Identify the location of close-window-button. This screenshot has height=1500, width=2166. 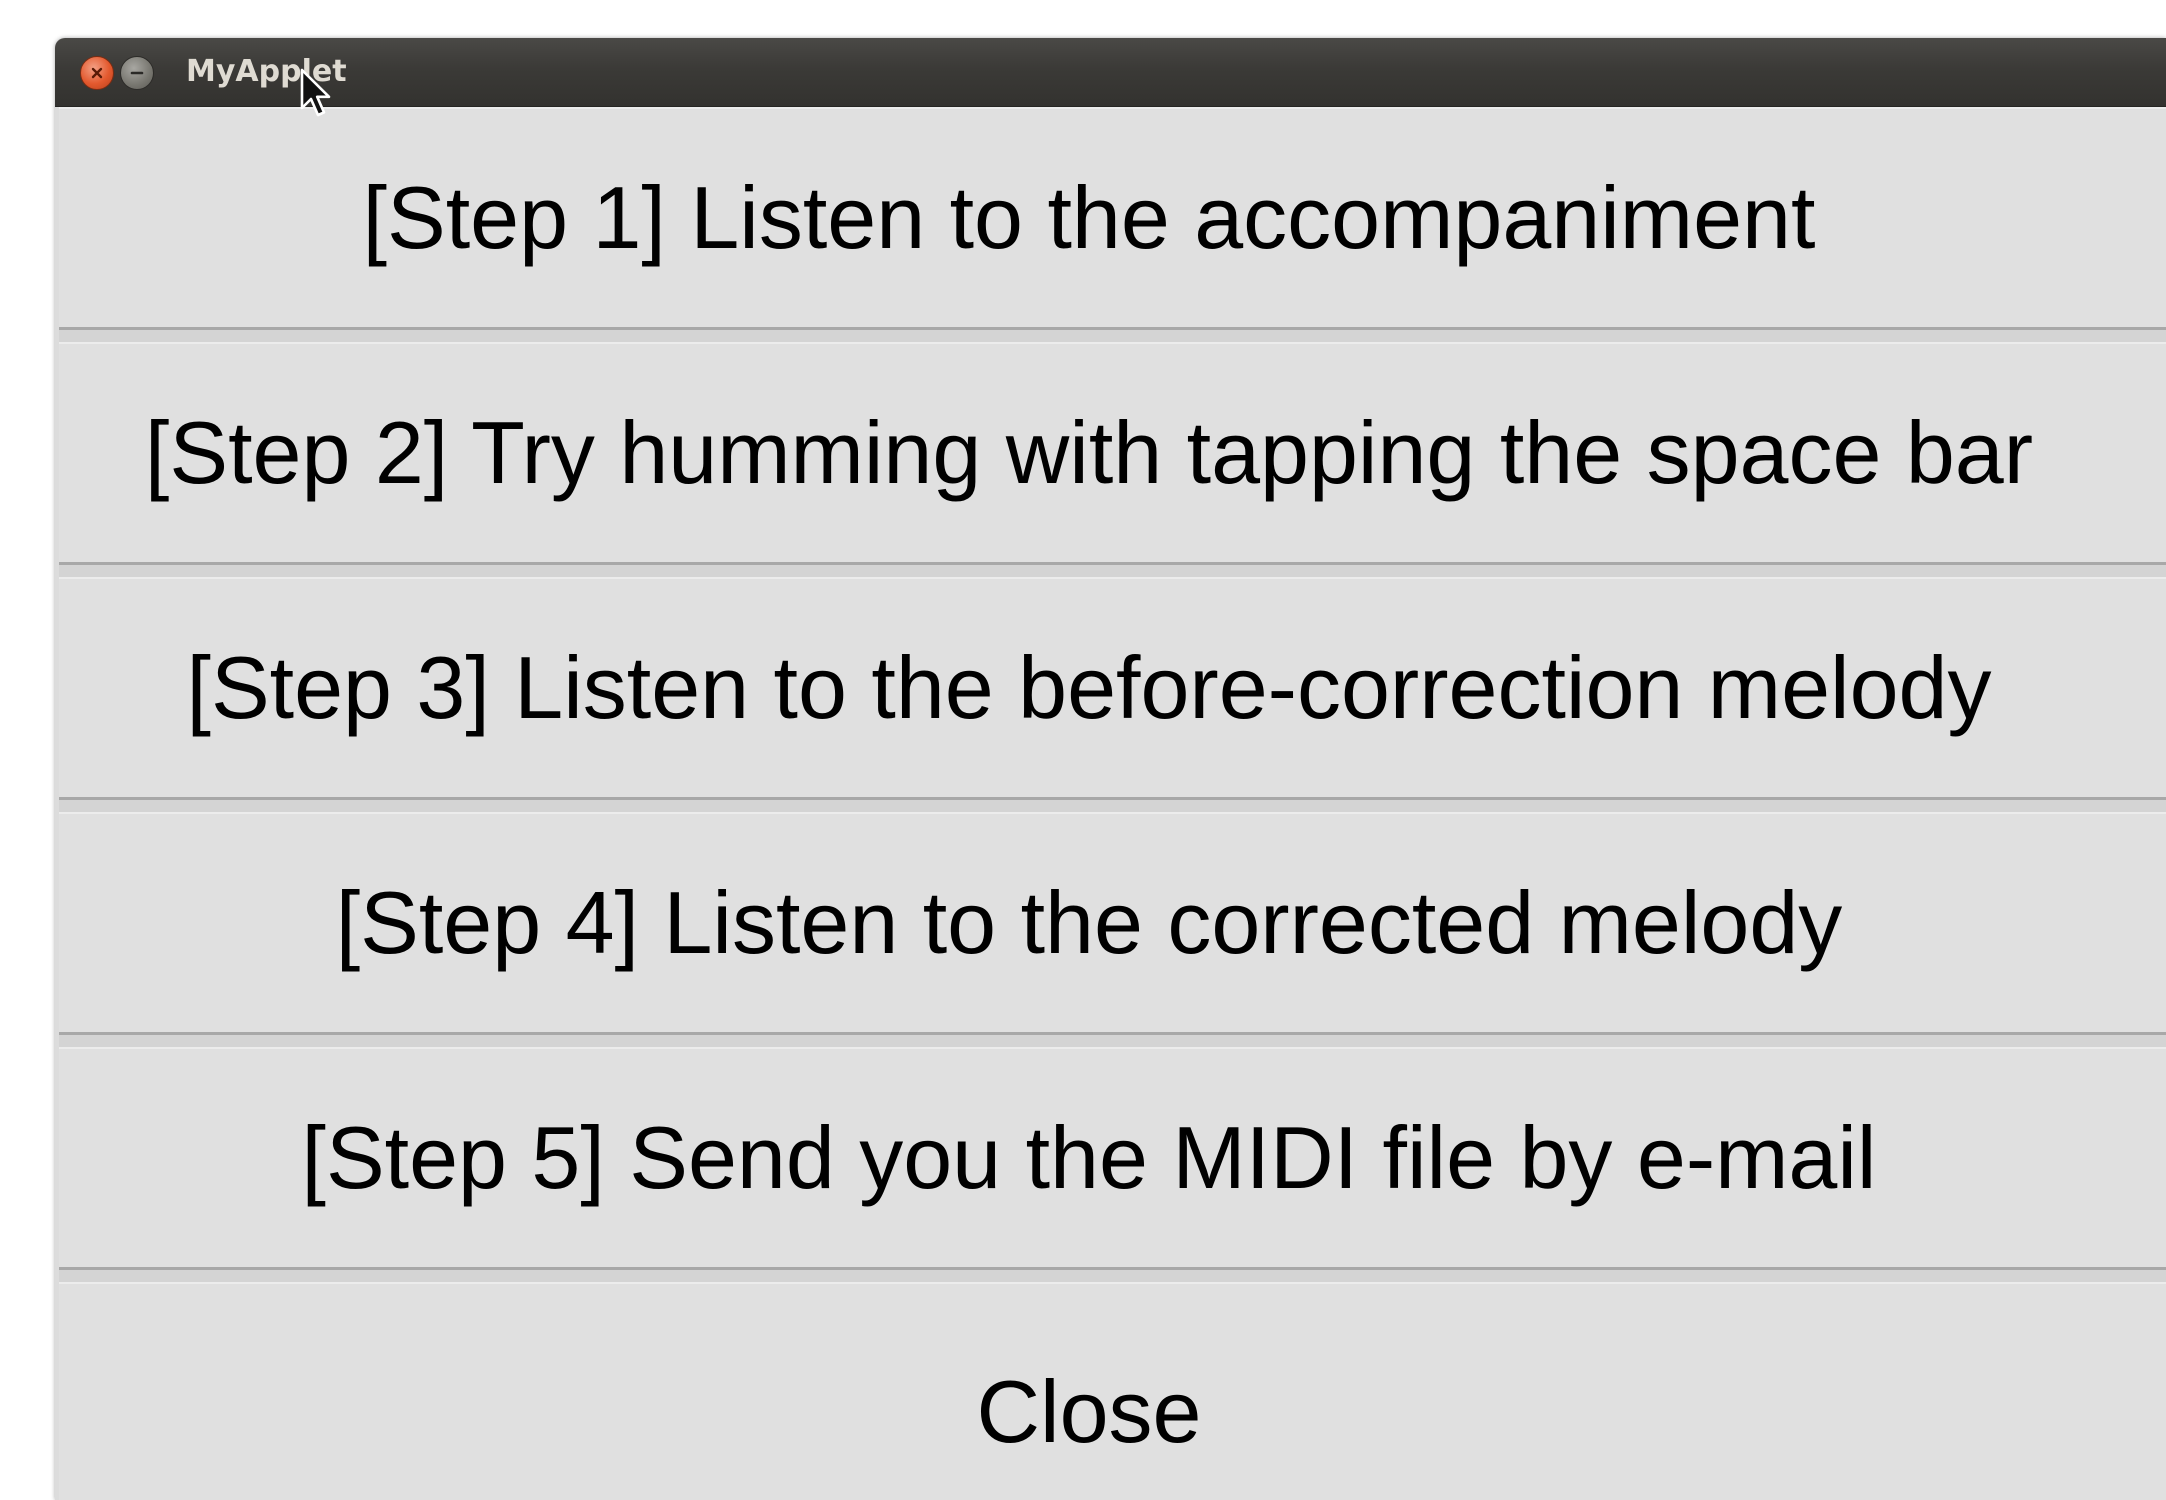
(97, 73).